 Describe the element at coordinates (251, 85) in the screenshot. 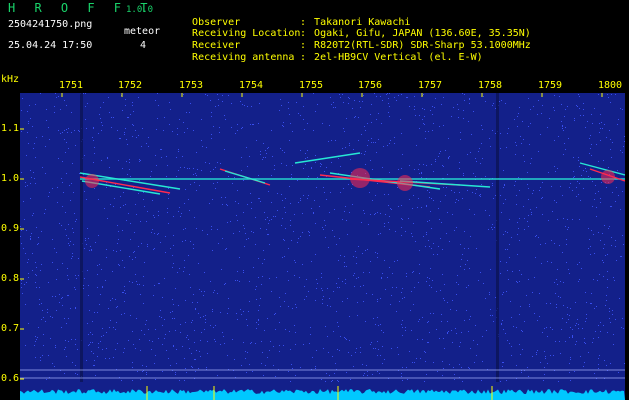

I see `x-tick-label: 1754` at that location.